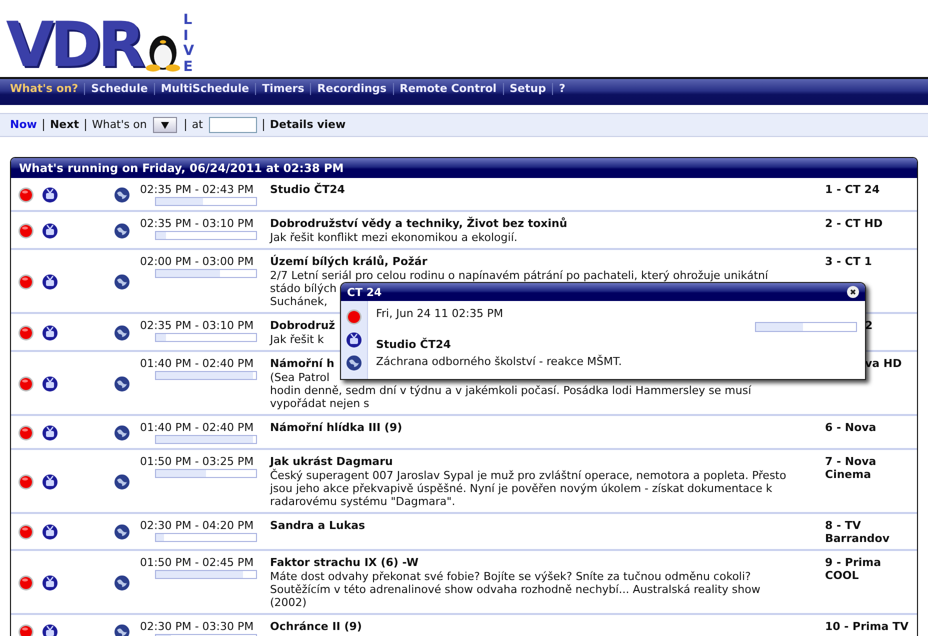 This screenshot has width=928, height=636. What do you see at coordinates (447, 89) in the screenshot?
I see `nav-link: Remote Control` at bounding box center [447, 89].